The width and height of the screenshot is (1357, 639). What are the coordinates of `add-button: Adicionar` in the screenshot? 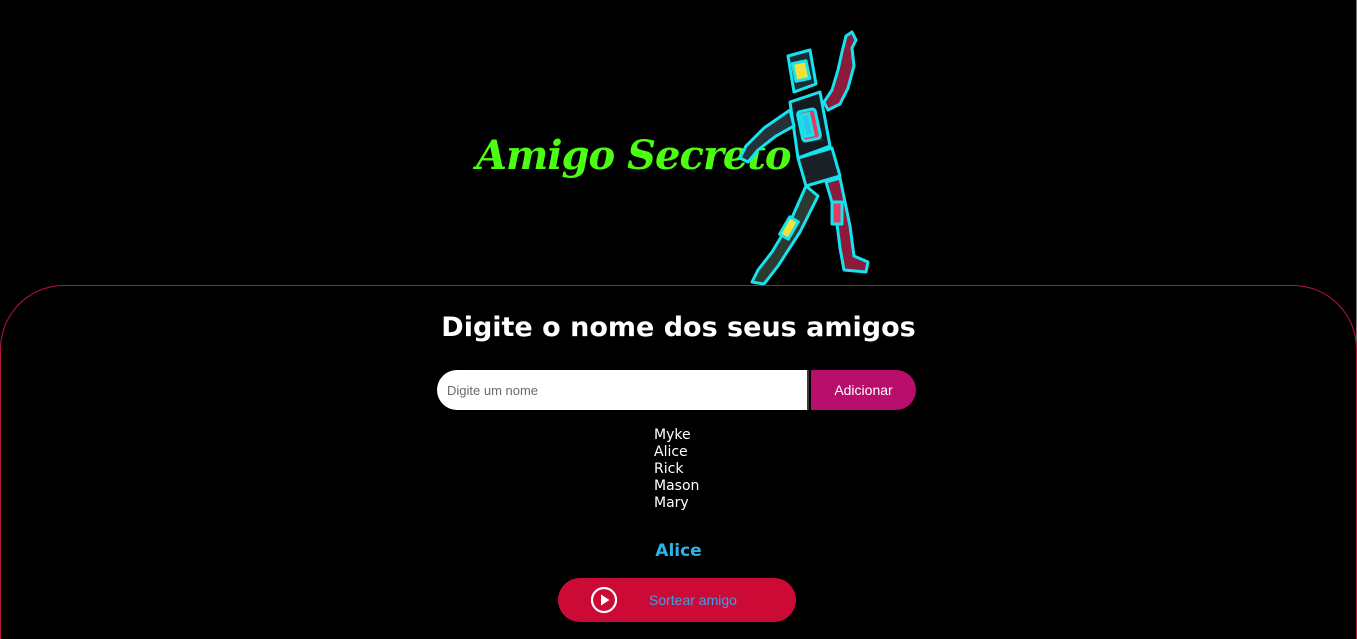 It's located at (863, 390).